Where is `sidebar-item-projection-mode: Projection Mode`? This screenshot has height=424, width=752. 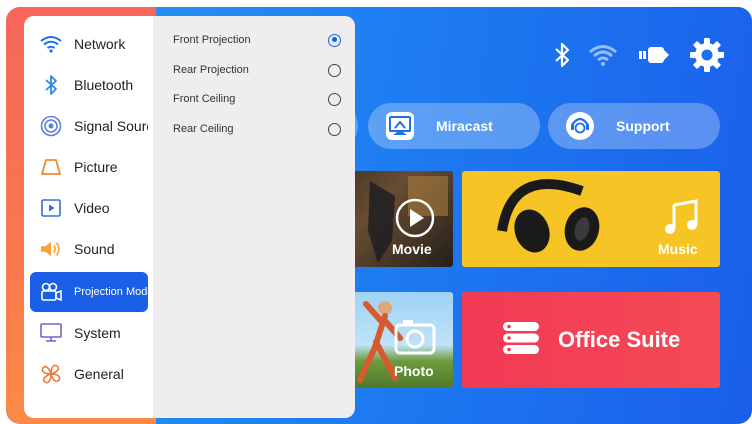 sidebar-item-projection-mode: Projection Mode is located at coordinates (89, 292).